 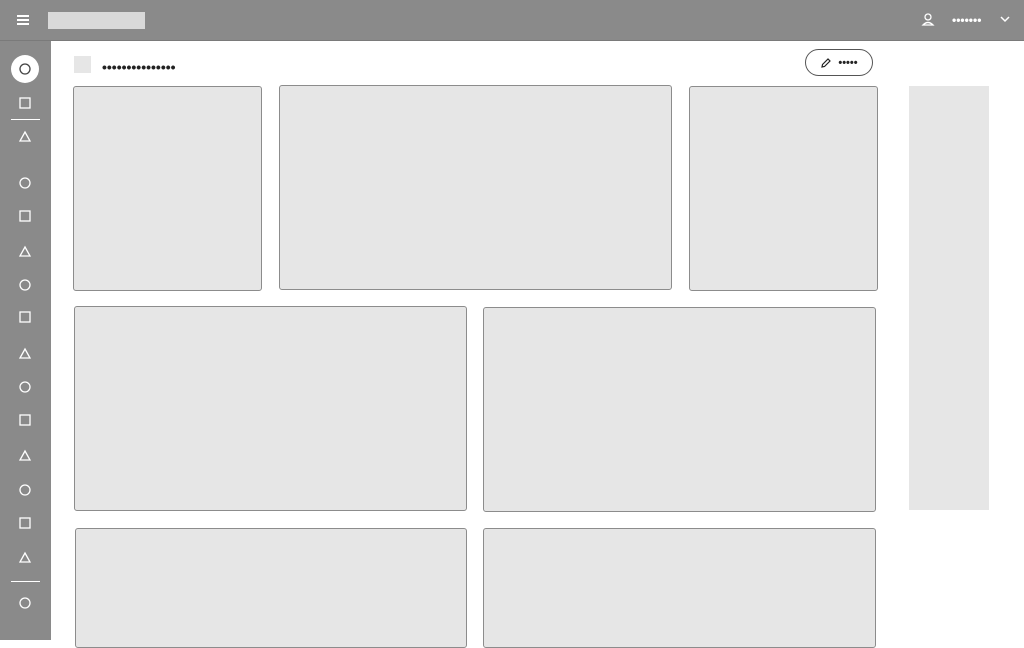 What do you see at coordinates (848, 62) in the screenshot?
I see `edit-button-label: •••••` at bounding box center [848, 62].